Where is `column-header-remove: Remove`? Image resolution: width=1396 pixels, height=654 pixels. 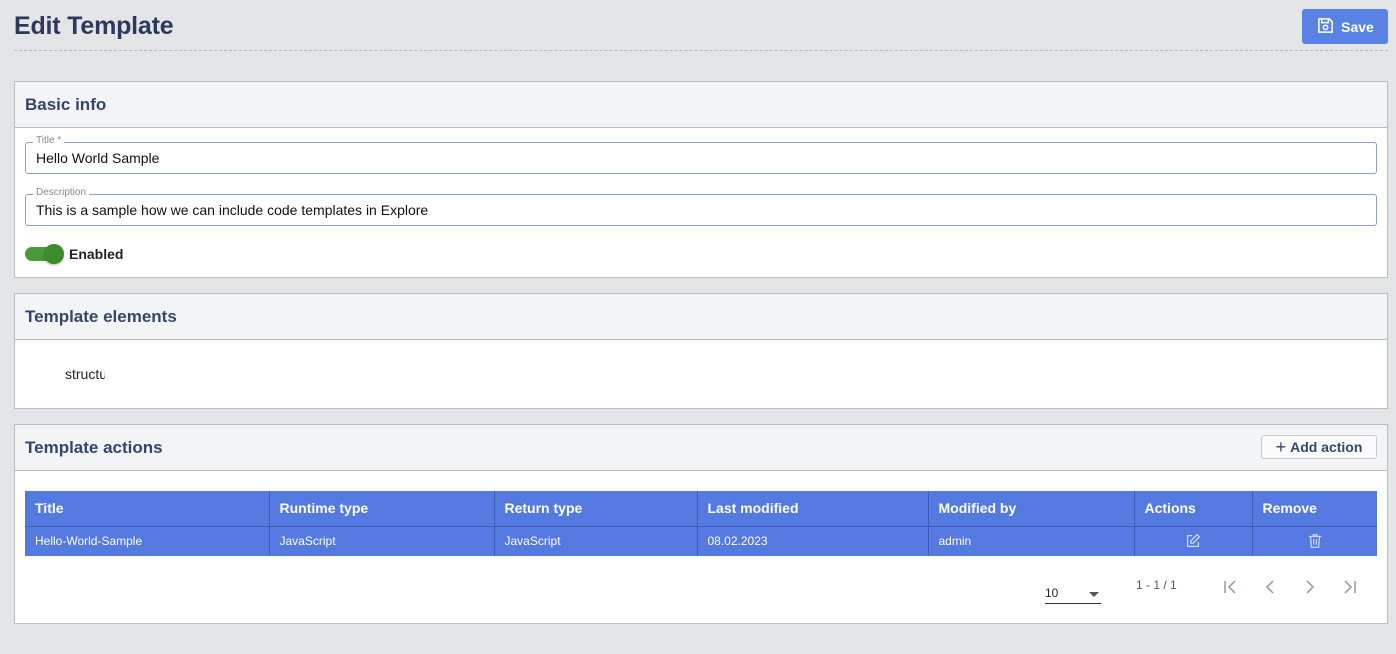 column-header-remove: Remove is located at coordinates (1314, 509).